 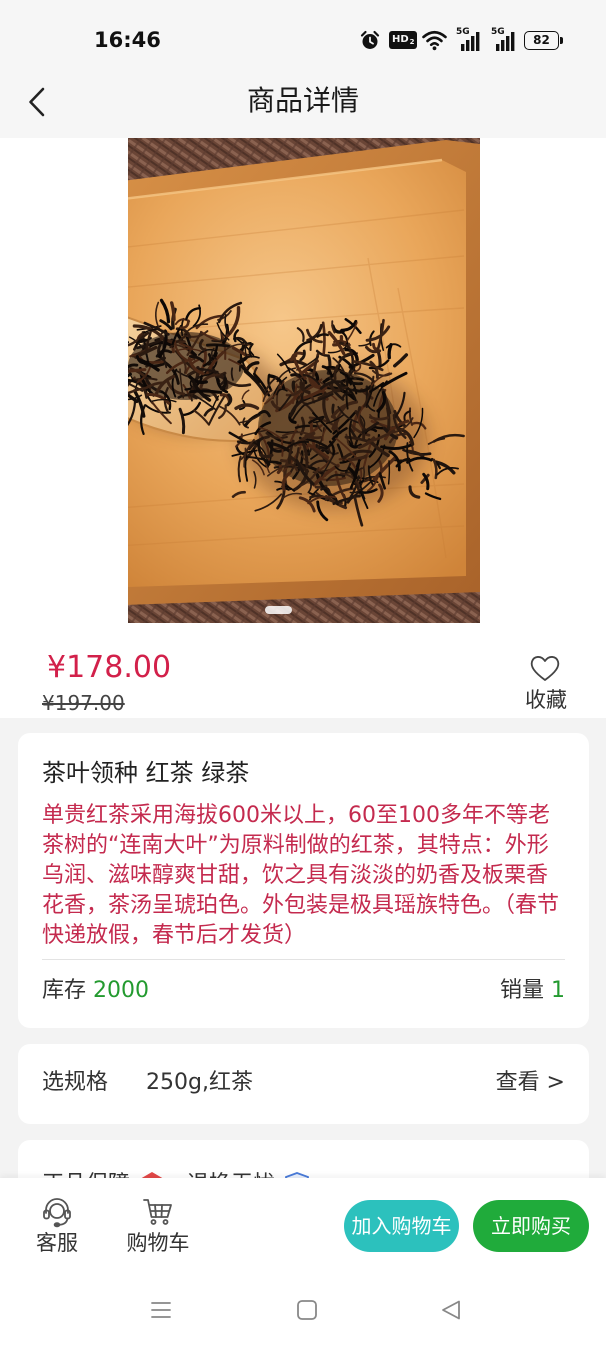 I want to click on view-spec-link: 查看 >, so click(x=530, y=1083).